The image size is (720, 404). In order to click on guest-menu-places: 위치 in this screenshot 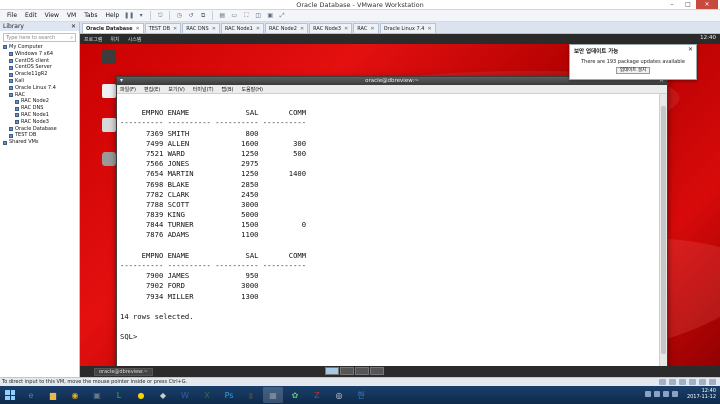, I will do `click(114, 39)`.